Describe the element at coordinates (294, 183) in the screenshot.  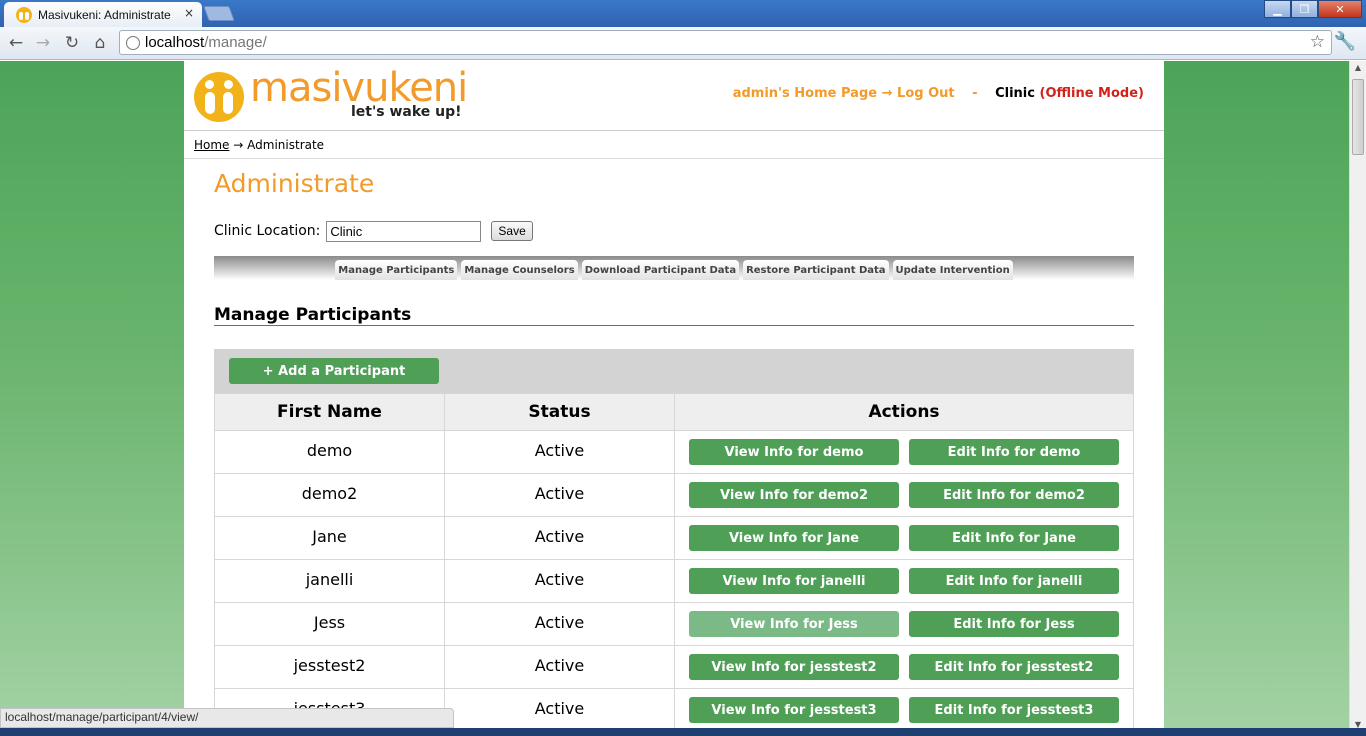
I see `page-title: Administrate` at that location.